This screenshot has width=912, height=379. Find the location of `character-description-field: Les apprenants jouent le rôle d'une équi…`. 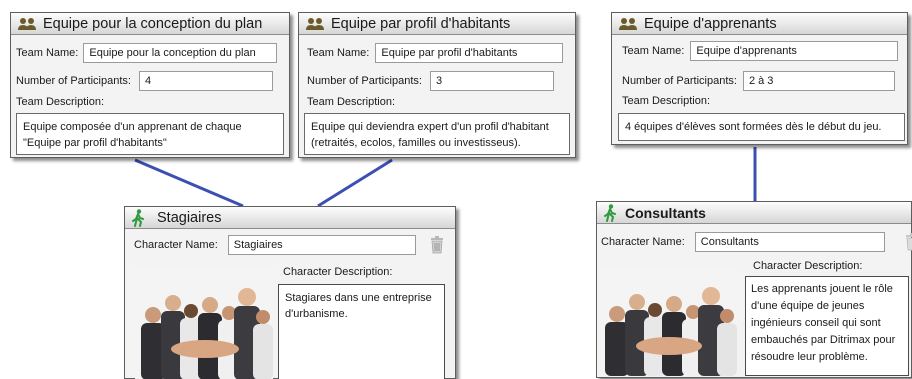

character-description-field: Les apprenants jouent le rôle d'une équi… is located at coordinates (827, 326).